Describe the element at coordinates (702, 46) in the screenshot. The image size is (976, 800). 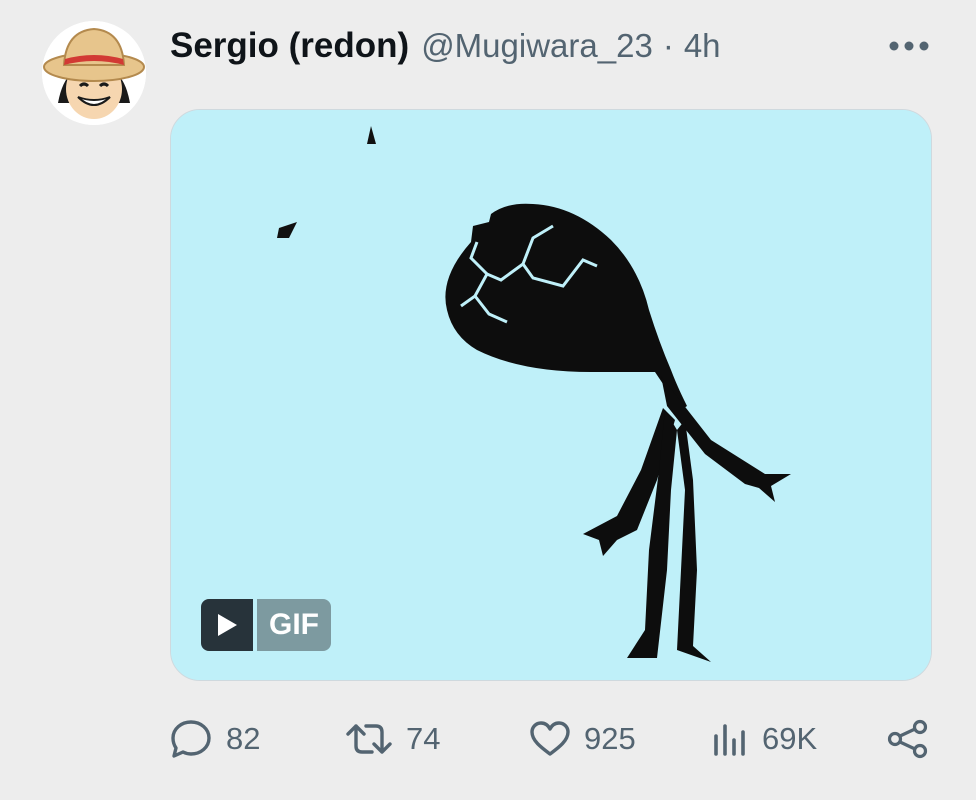
I see `timestamp: 4h` at that location.